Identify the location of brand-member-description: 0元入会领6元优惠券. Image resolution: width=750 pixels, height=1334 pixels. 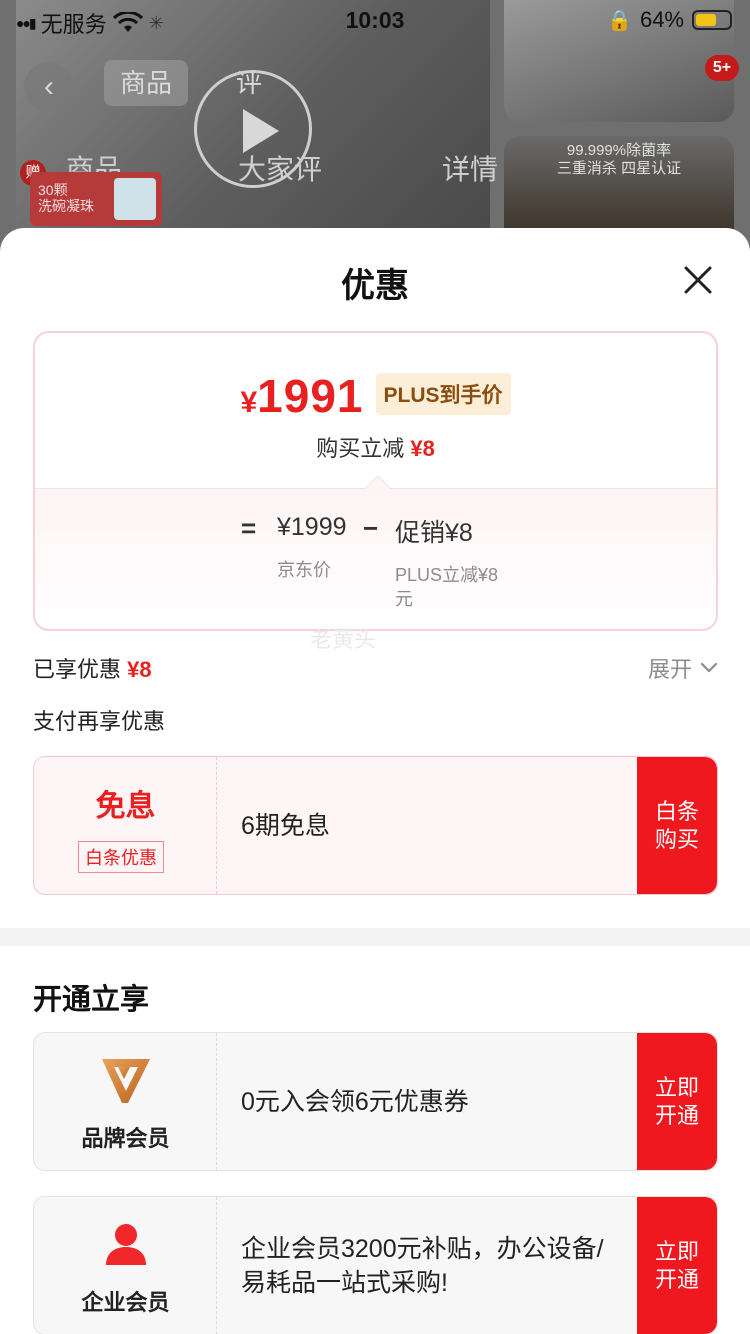
(355, 1101).